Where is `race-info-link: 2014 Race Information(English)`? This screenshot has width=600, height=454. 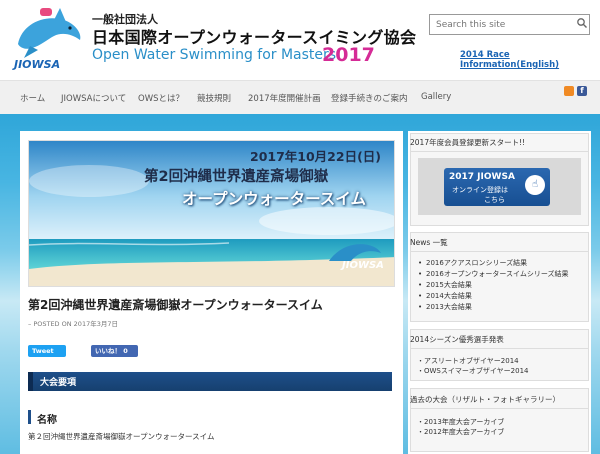
race-info-link: 2014 Race Information(English) is located at coordinates (530, 60).